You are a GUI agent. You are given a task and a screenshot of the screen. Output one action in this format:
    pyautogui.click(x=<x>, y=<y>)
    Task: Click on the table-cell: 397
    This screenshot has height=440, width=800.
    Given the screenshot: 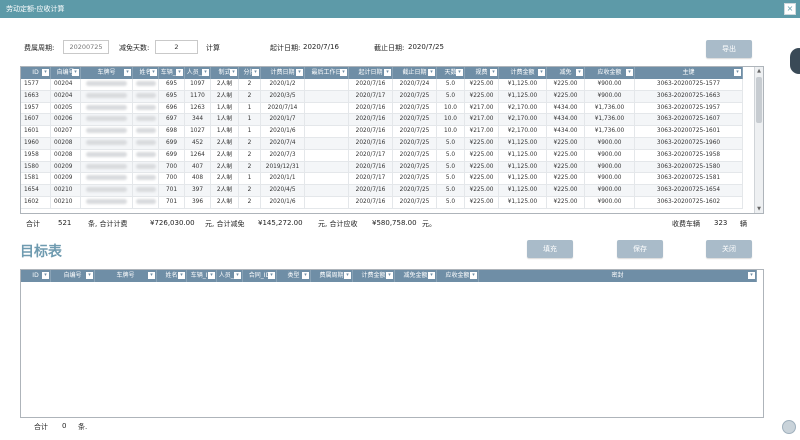 What is the action you would take?
    pyautogui.click(x=198, y=191)
    